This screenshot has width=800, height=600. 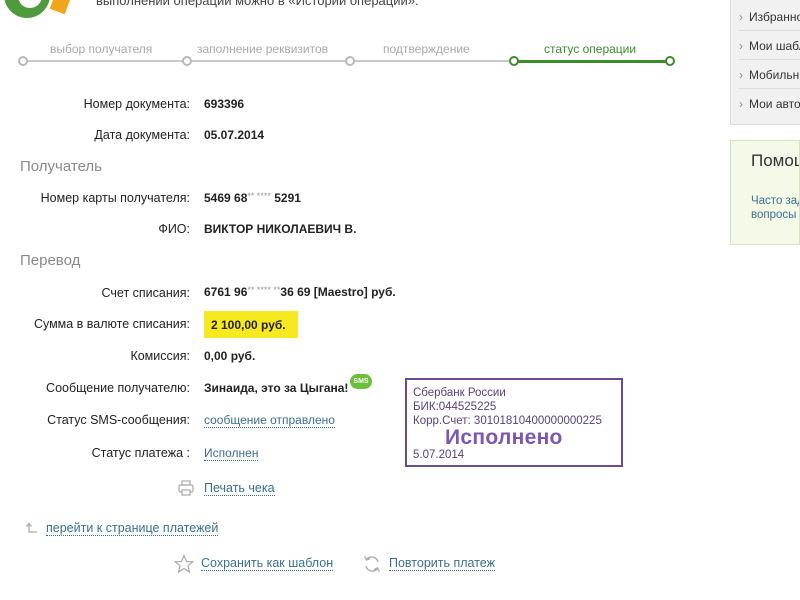 I want to click on stamp-bik: БИК:044525225, so click(x=455, y=407).